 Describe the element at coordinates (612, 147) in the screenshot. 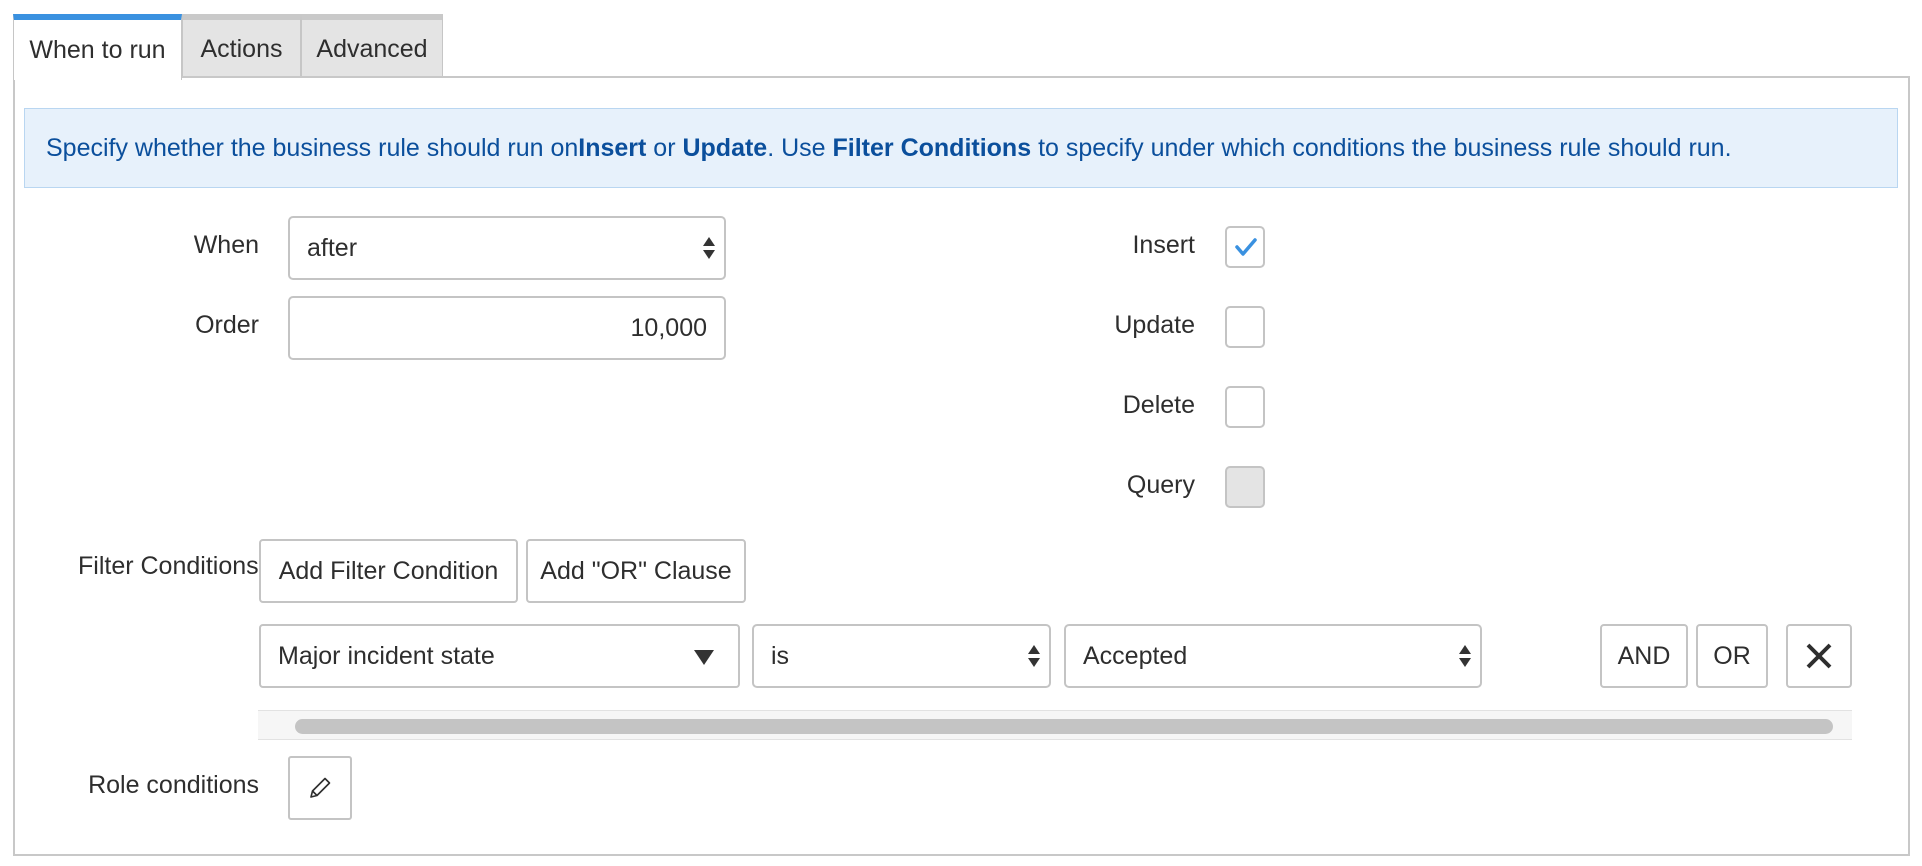

I see `info-insert: Insert` at that location.